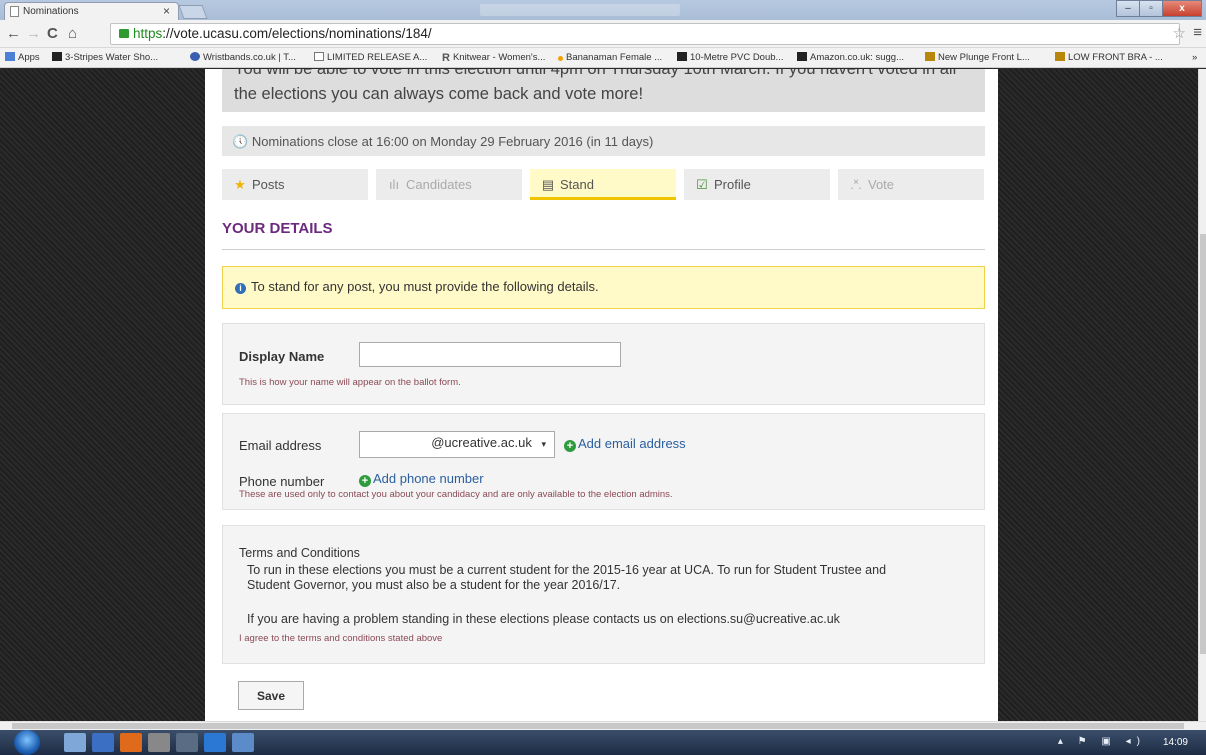 The image size is (1206, 755). I want to click on vertical-scrollbar, so click(1202, 395).